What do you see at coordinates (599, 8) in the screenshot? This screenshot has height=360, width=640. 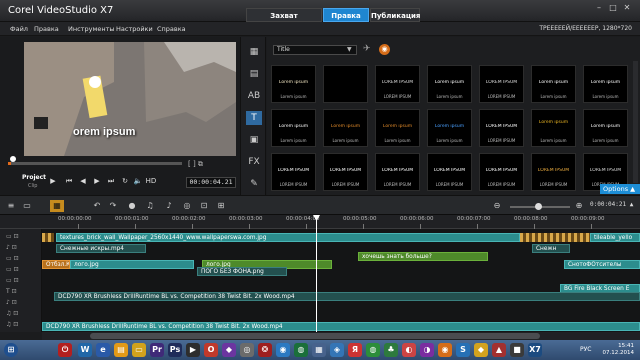 I see `minimize-icon: –` at bounding box center [599, 8].